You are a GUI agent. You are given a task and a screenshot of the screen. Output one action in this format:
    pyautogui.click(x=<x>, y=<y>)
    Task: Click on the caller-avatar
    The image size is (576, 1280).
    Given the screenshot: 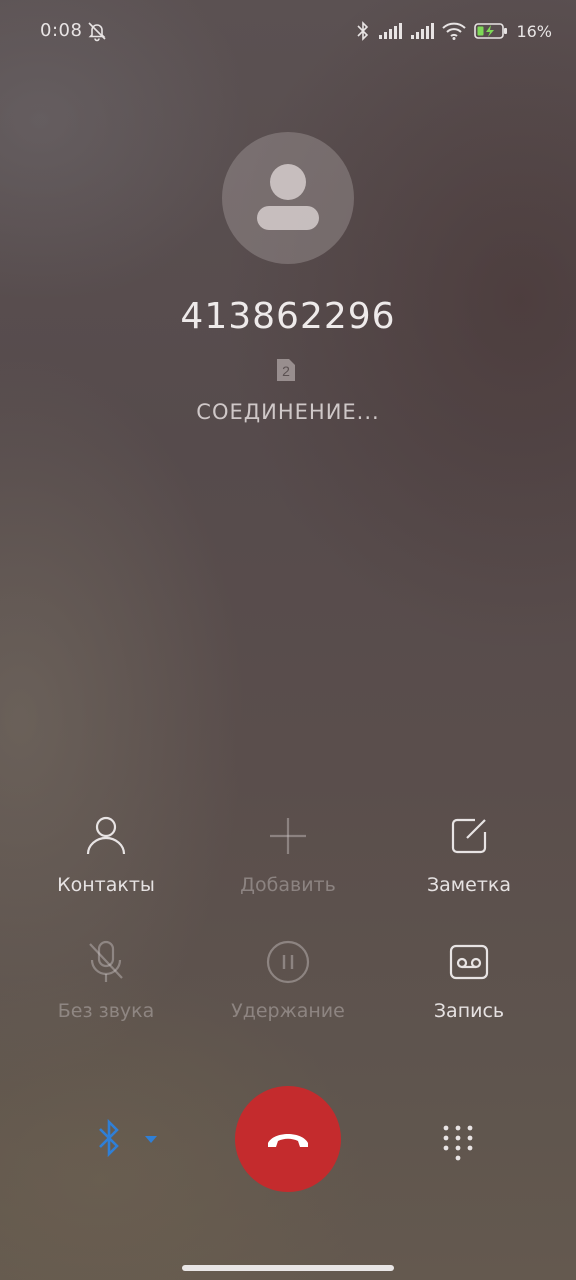 What is the action you would take?
    pyautogui.click(x=288, y=198)
    